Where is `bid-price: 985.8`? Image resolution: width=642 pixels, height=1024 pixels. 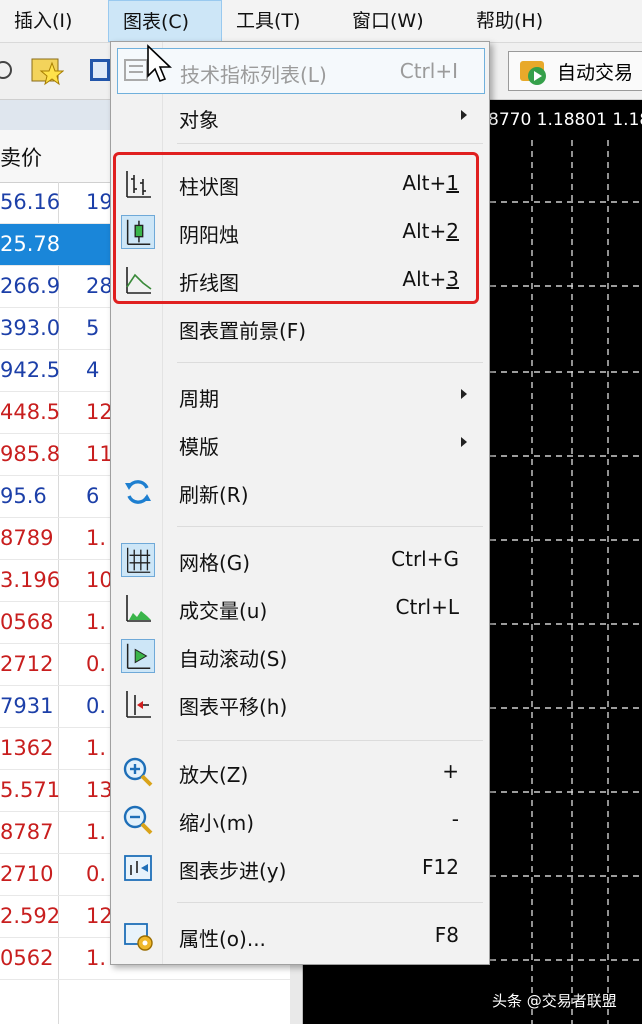
bid-price: 985.8 is located at coordinates (30, 454).